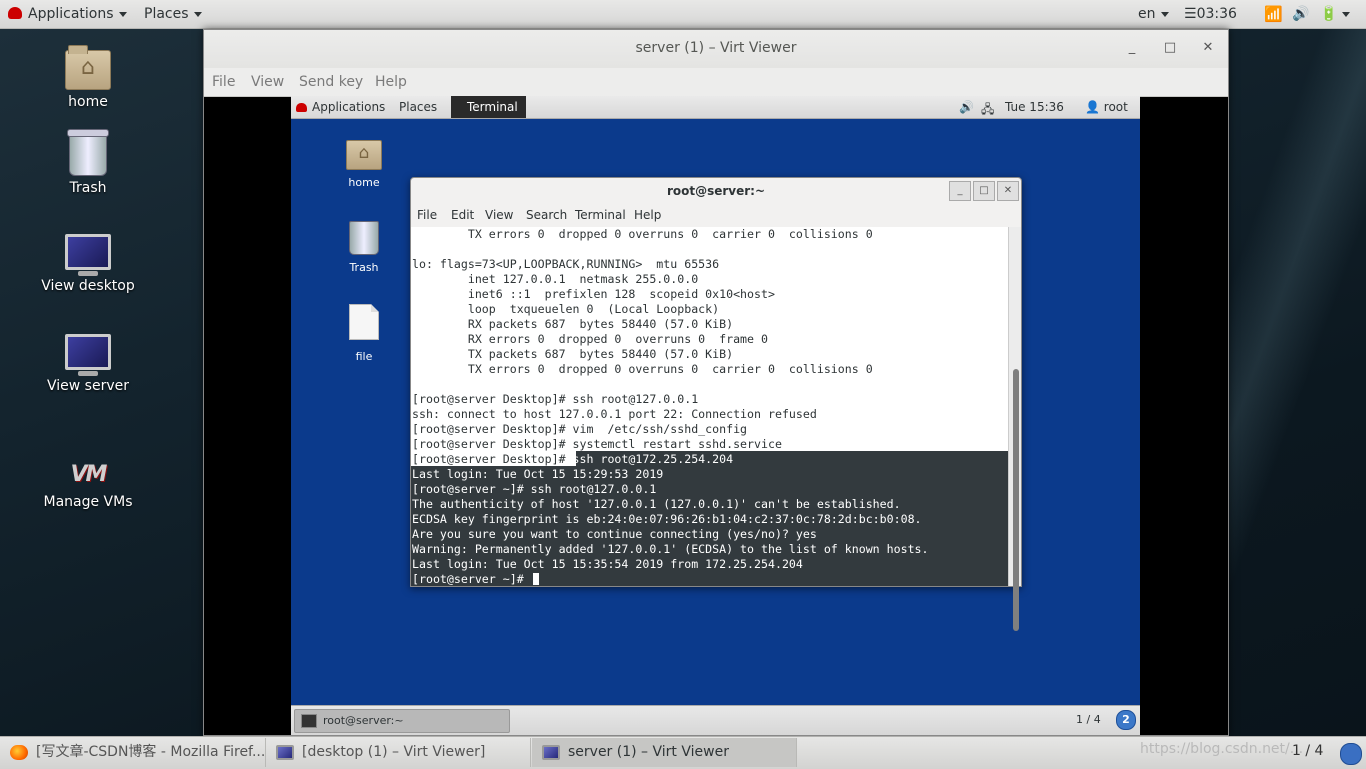 Image resolution: width=1366 pixels, height=769 pixels. What do you see at coordinates (960, 191) in the screenshot?
I see `terminal-minimize-button: _` at bounding box center [960, 191].